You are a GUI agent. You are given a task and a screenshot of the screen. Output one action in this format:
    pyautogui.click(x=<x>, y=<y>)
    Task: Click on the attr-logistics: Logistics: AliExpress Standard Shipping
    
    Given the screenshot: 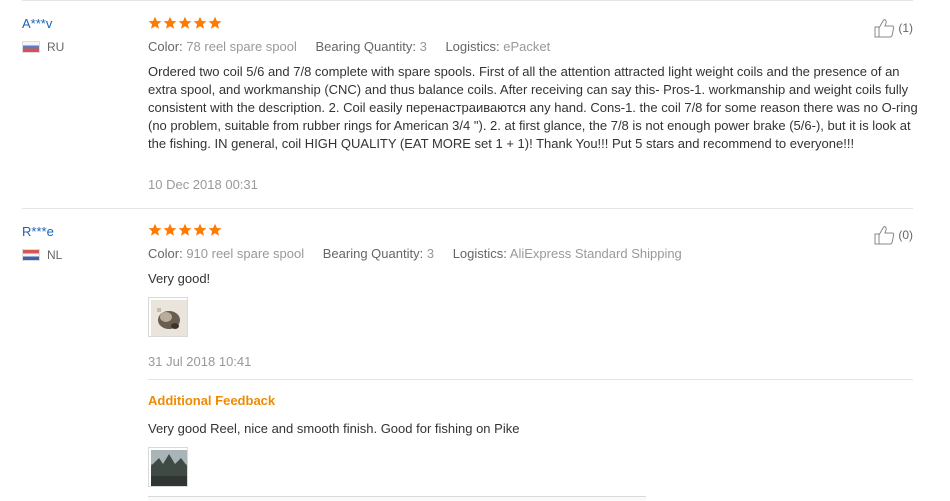 What is the action you would take?
    pyautogui.click(x=567, y=253)
    